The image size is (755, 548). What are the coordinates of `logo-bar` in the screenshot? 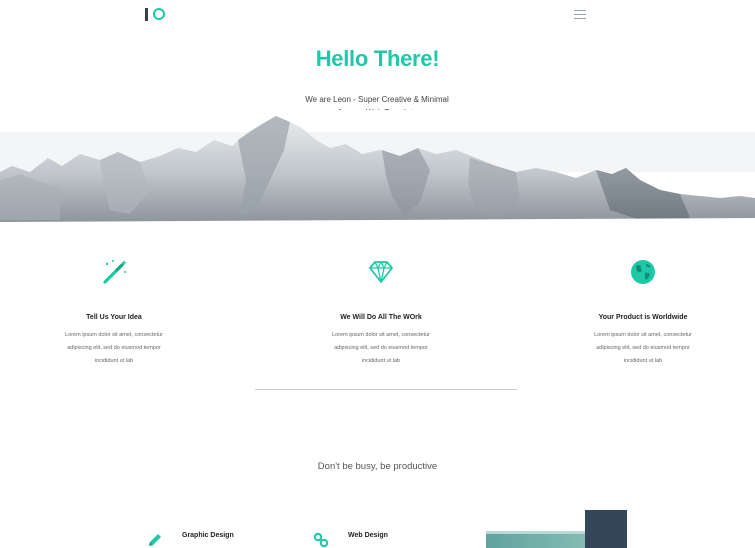 It's located at (146, 14).